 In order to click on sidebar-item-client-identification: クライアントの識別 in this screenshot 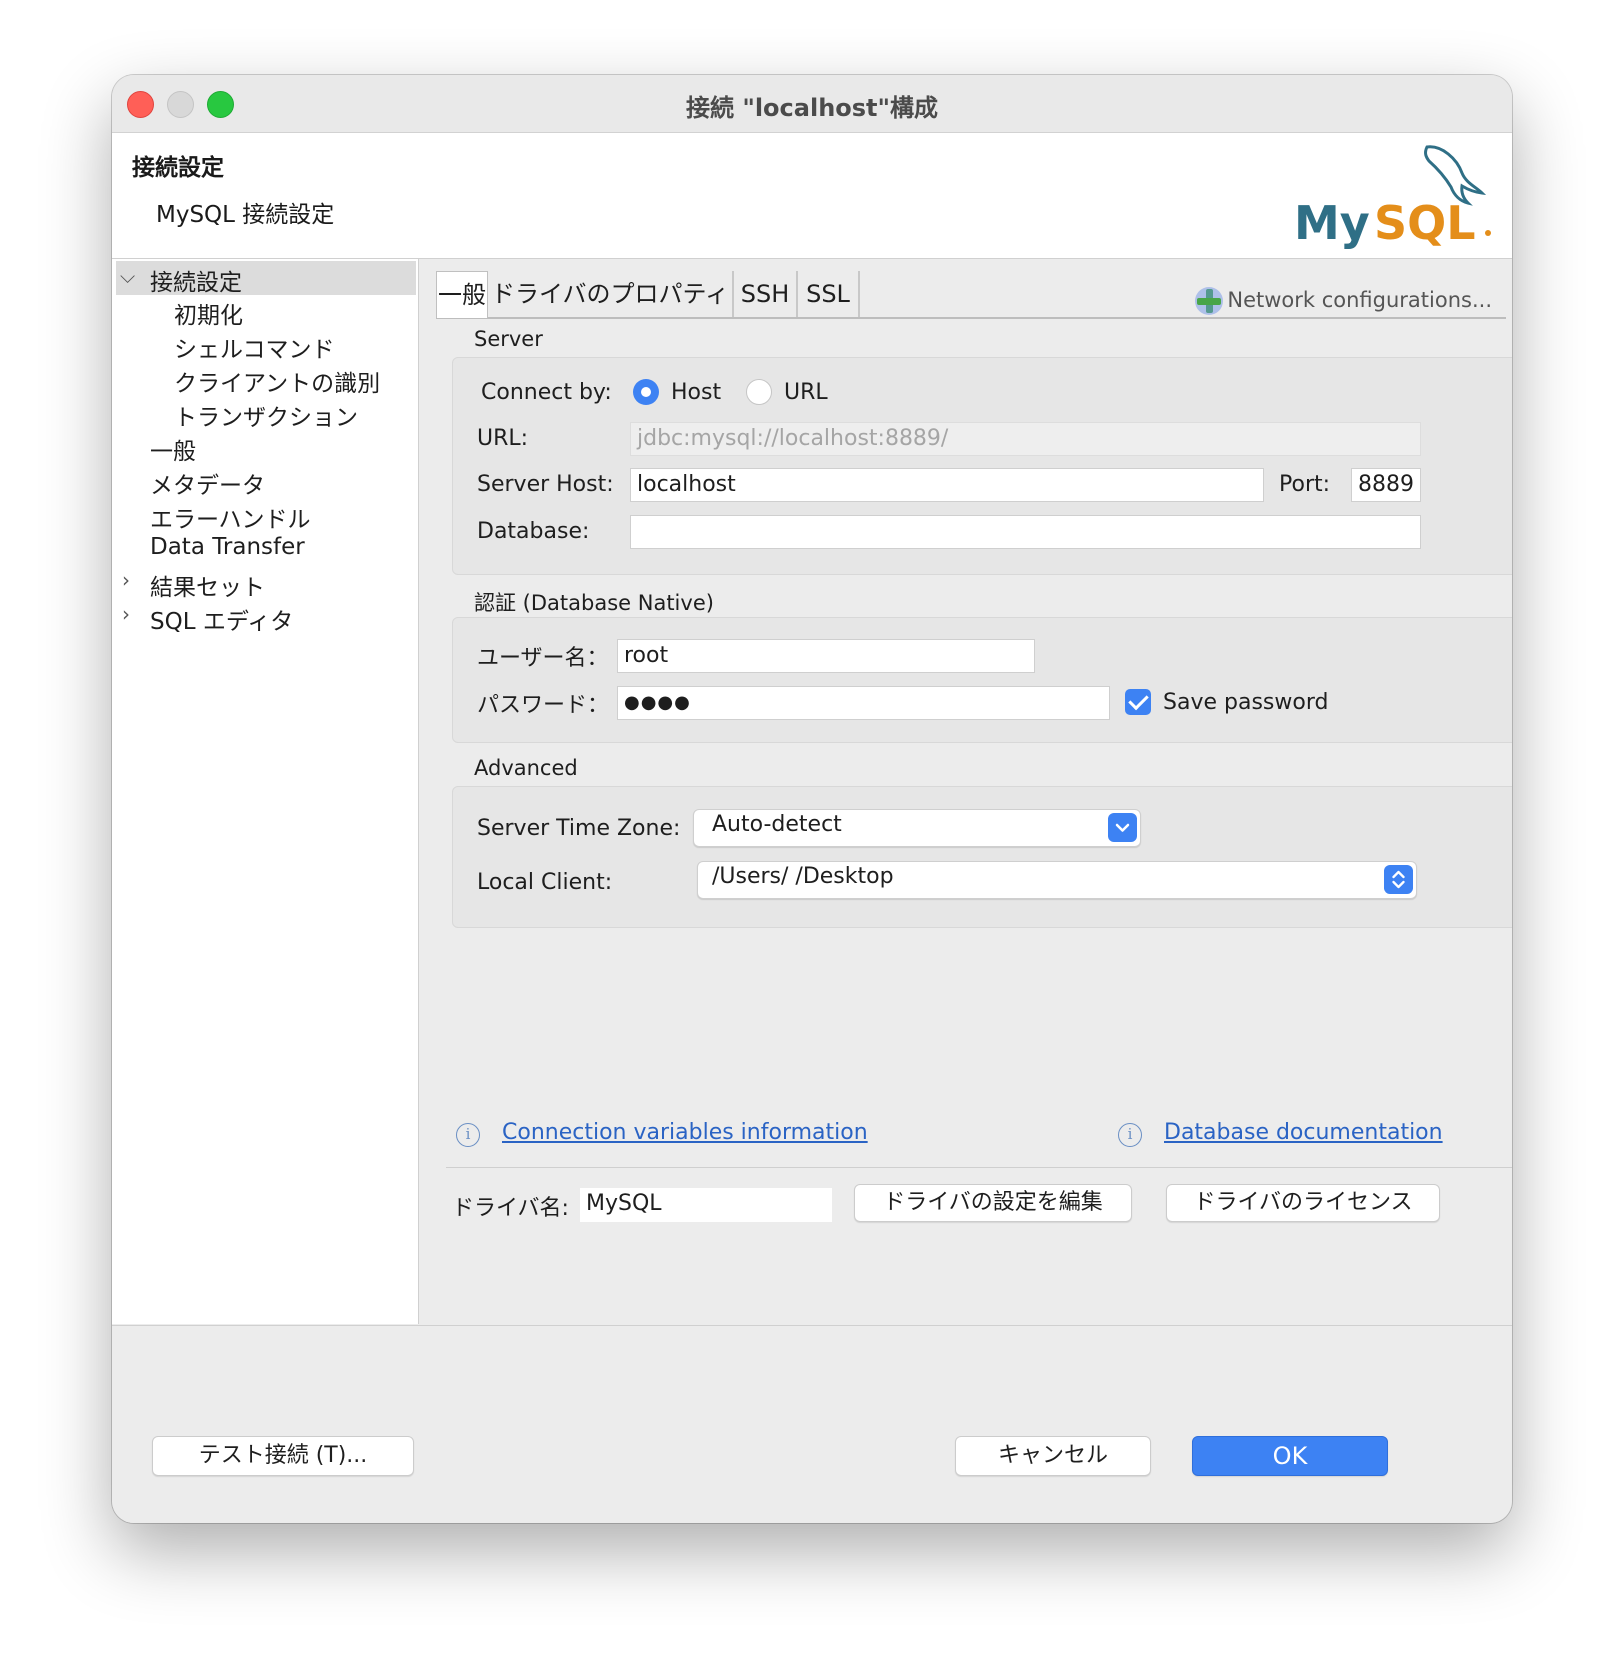, I will do `click(277, 381)`.